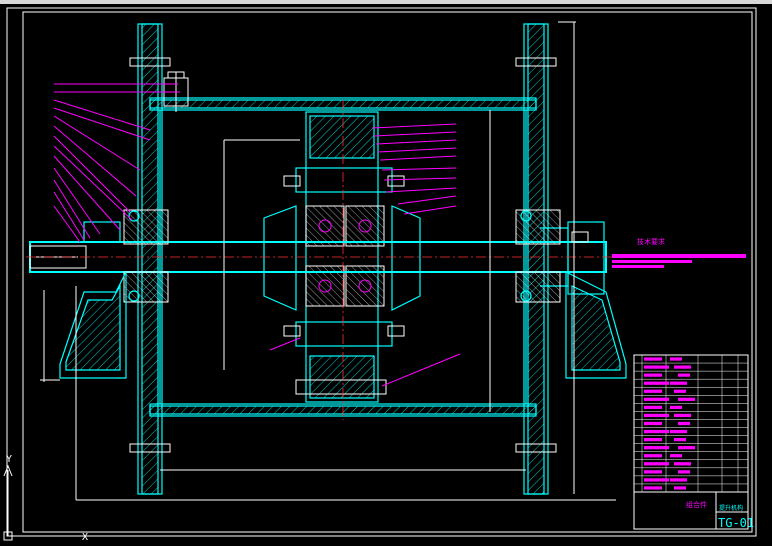 This screenshot has width=772, height=546. I want to click on title-block-part-name: 提升机构, so click(731, 508).